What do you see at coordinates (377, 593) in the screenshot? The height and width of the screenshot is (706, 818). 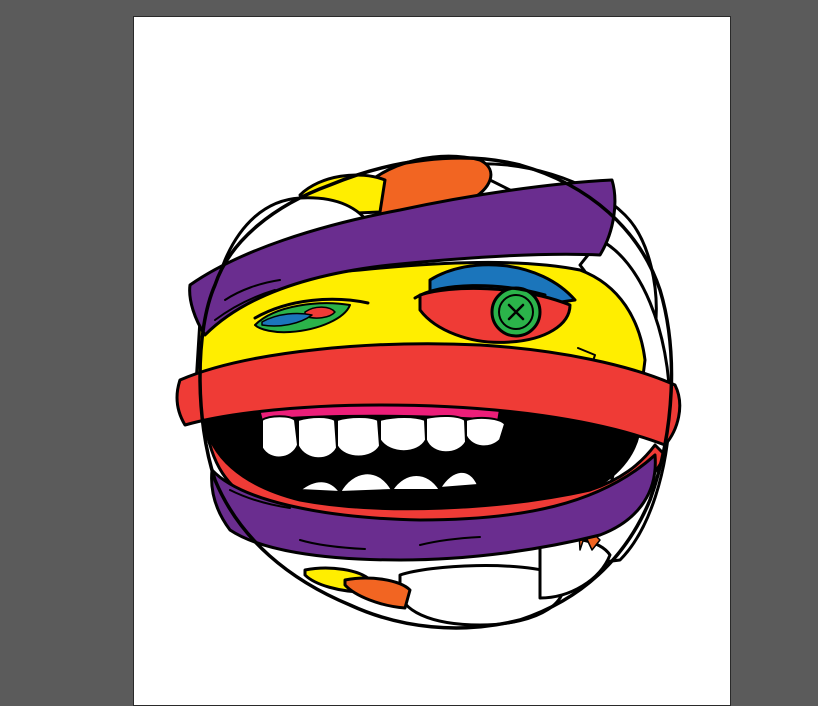 I see `head-orange-bottom` at bounding box center [377, 593].